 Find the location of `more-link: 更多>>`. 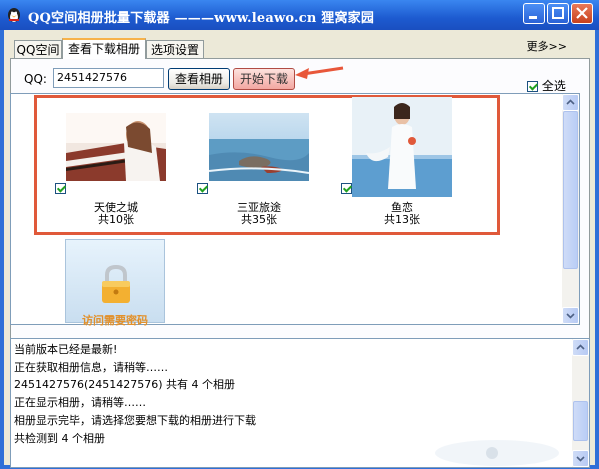

more-link: 更多>> is located at coordinates (547, 46).